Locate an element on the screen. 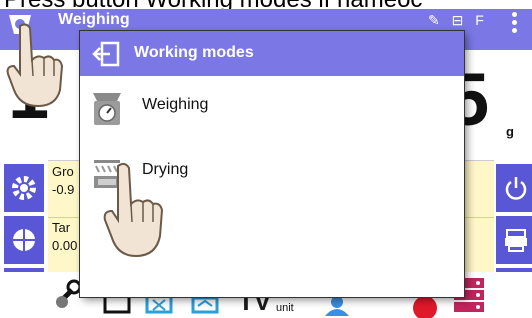  info-value: -0.9 is located at coordinates (63, 189).